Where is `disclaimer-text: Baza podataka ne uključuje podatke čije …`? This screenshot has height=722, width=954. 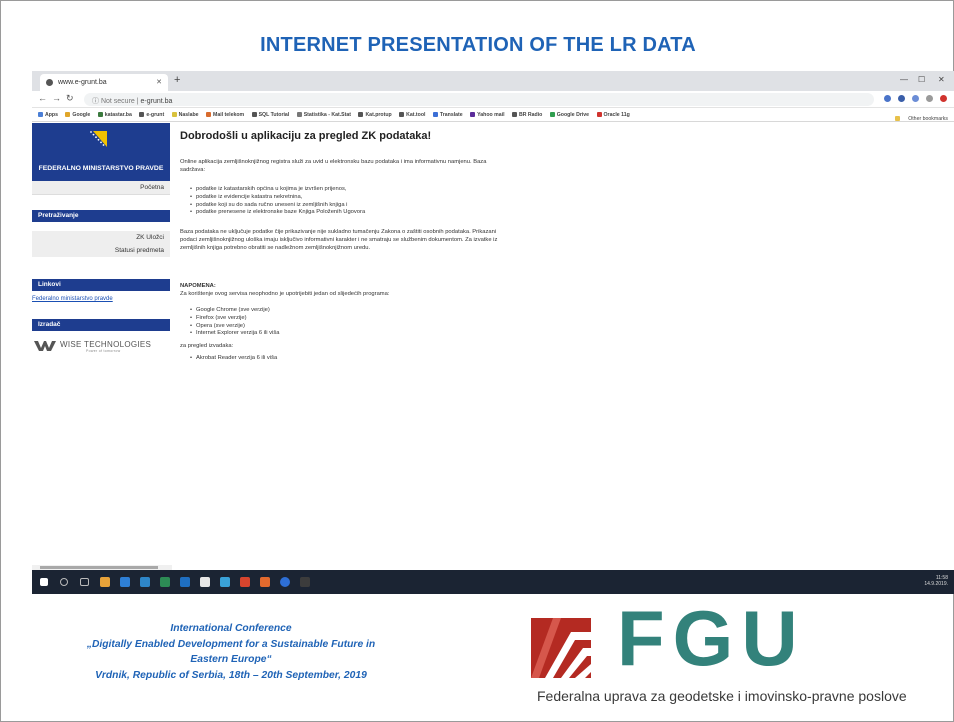
disclaimer-text: Baza podataka ne uključuje podatke čije … is located at coordinates (339, 240).